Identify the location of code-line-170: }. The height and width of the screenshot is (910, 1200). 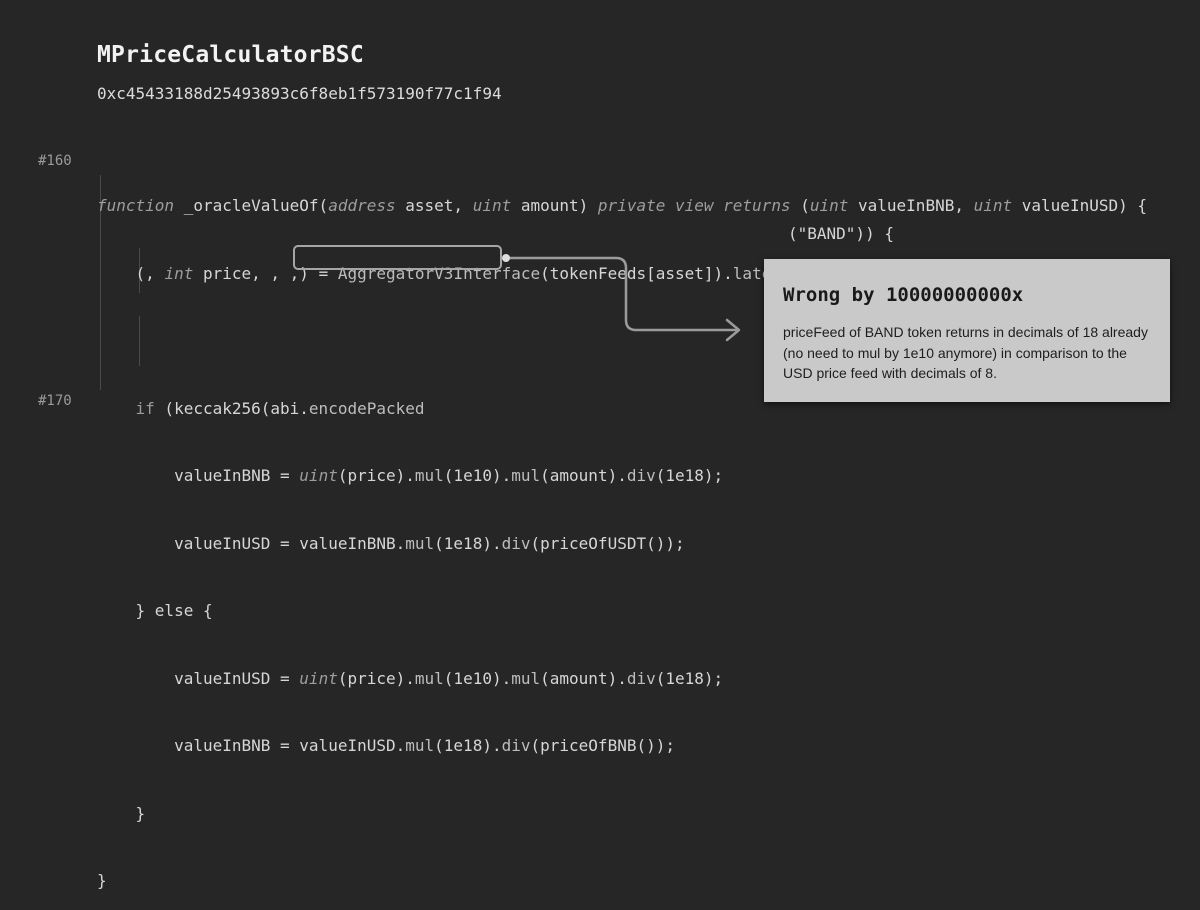
(102, 880).